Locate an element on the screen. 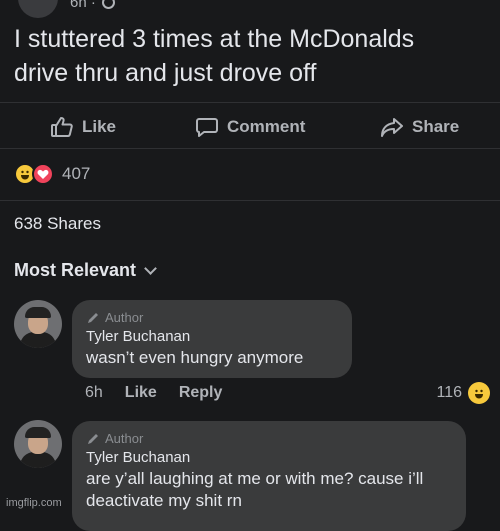 The image size is (500, 531). post-time: 6h · is located at coordinates (83, 5).